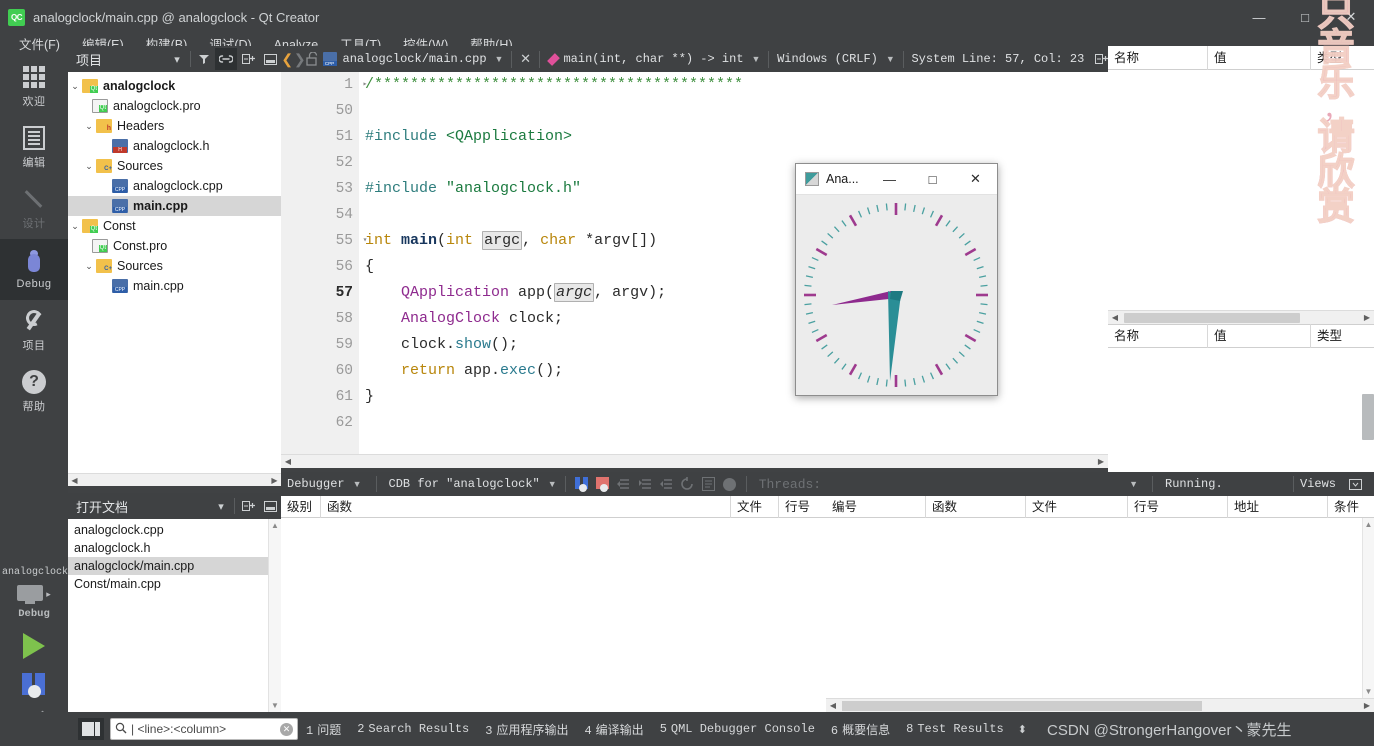  I want to click on encoding-and-position: System Line: 57, Col: 23, so click(993, 59).